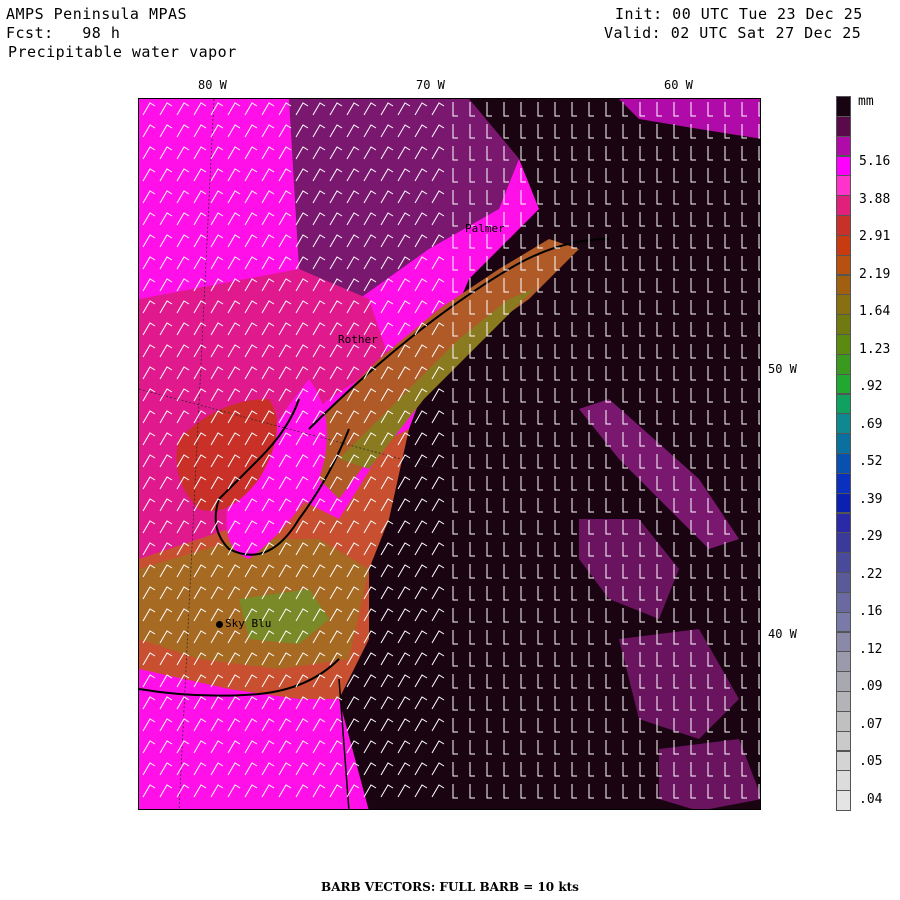 The image size is (900, 900). Describe the element at coordinates (782, 634) in the screenshot. I see `lon-tick-40w: 40 W` at that location.